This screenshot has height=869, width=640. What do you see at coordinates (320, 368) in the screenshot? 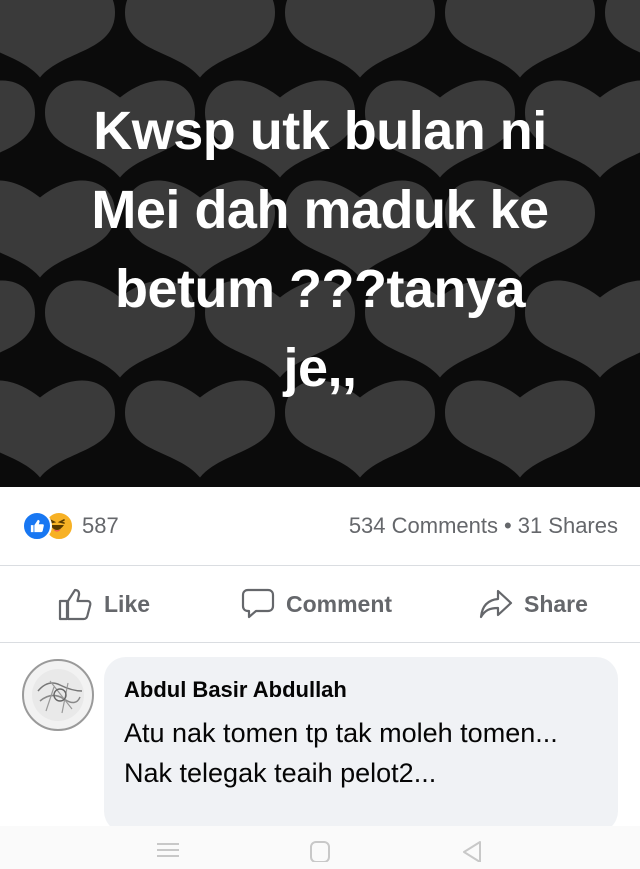
I see `post-line: je,,` at bounding box center [320, 368].